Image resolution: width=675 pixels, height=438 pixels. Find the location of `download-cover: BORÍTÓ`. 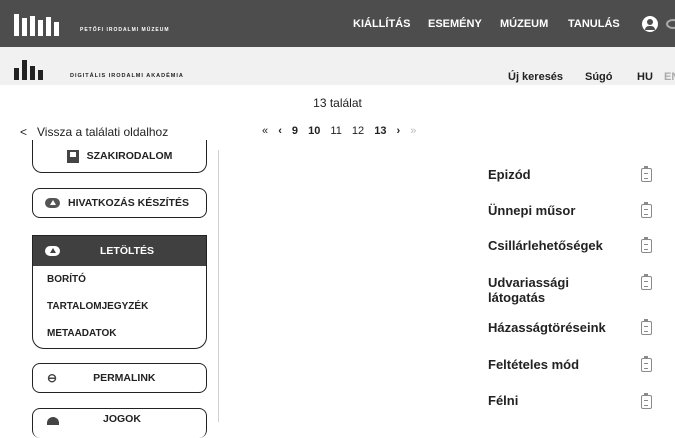

download-cover: BORÍTÓ is located at coordinates (126, 279).